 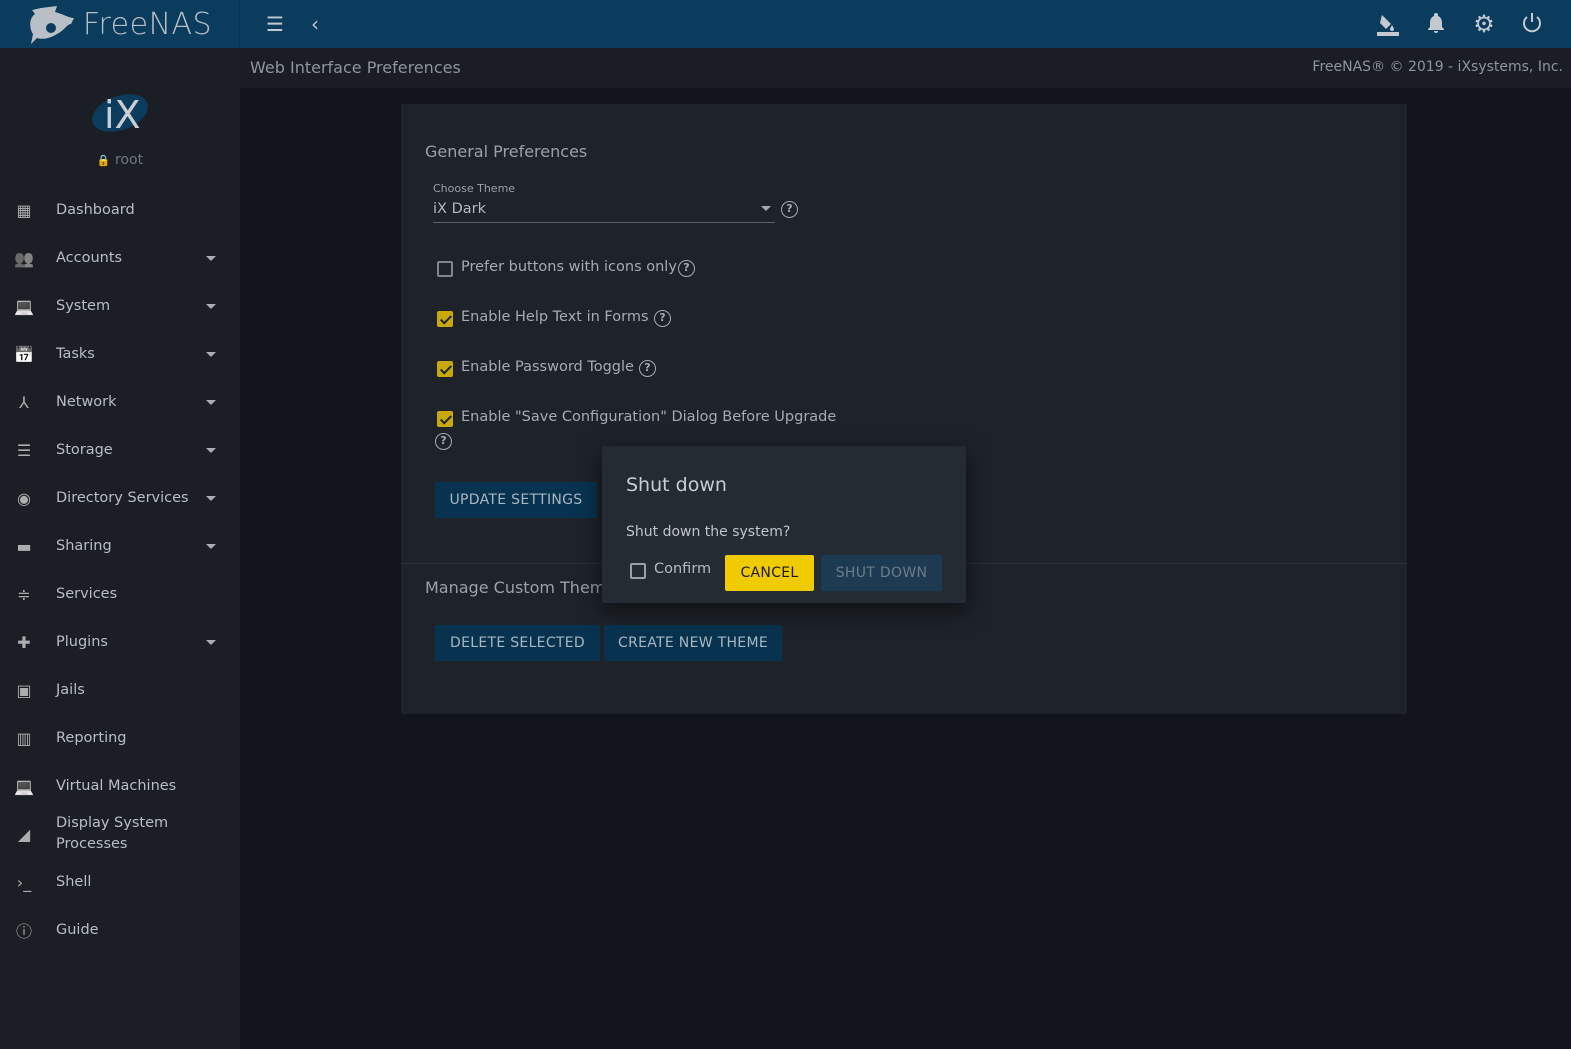 I want to click on sidebar-item-label: Shell, so click(x=74, y=881).